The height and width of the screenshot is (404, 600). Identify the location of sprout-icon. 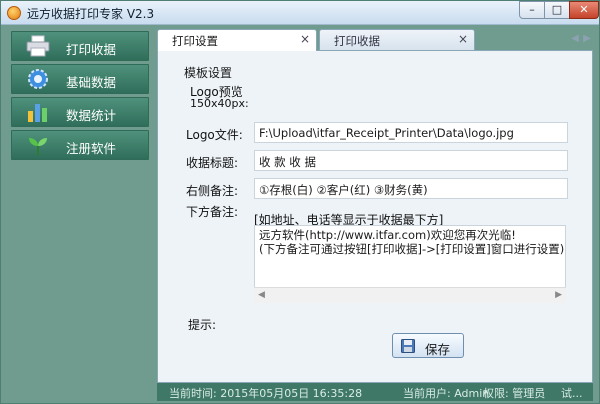
(38, 146).